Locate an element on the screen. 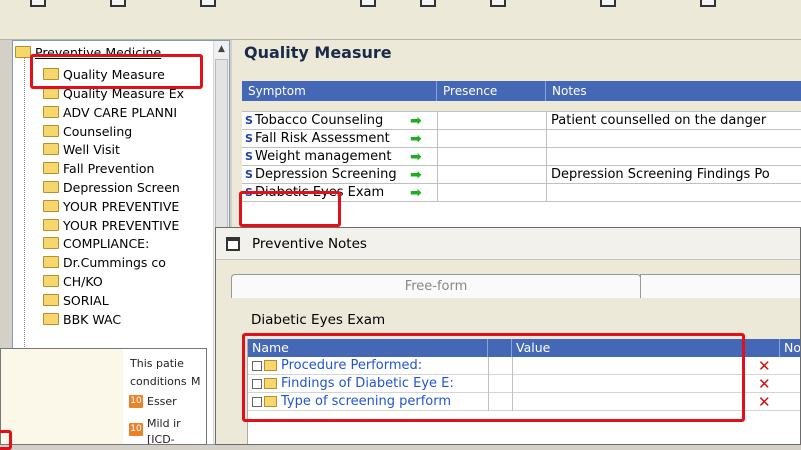 This screenshot has width=801, height=450. grid-header: Symptom Presence Notes is located at coordinates (521, 91).